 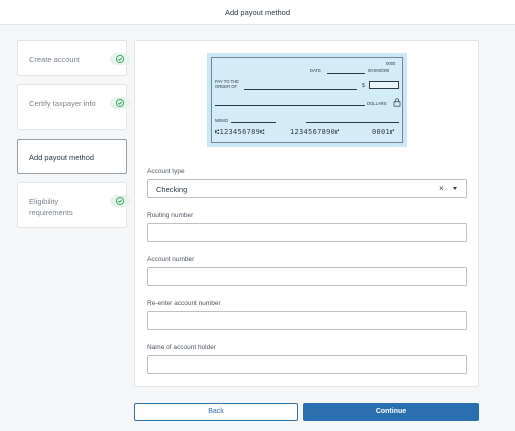 What do you see at coordinates (226, 86) in the screenshot?
I see `order-of-label: ORDER OF` at bounding box center [226, 86].